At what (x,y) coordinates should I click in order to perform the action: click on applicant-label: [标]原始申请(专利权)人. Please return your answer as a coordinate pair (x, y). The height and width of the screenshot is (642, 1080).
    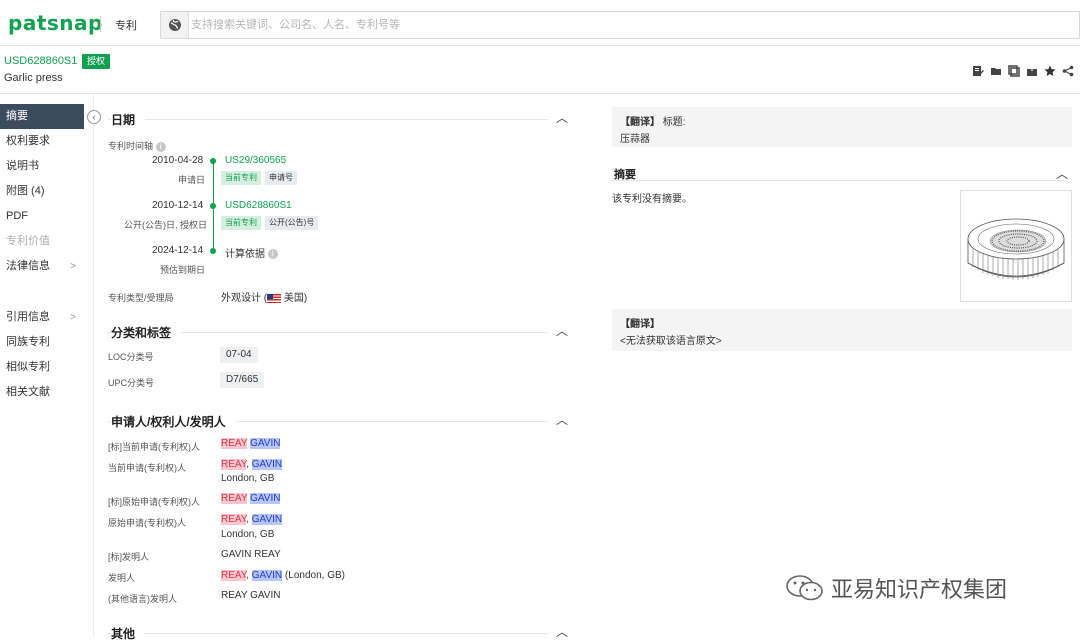
    Looking at the image, I should click on (154, 502).